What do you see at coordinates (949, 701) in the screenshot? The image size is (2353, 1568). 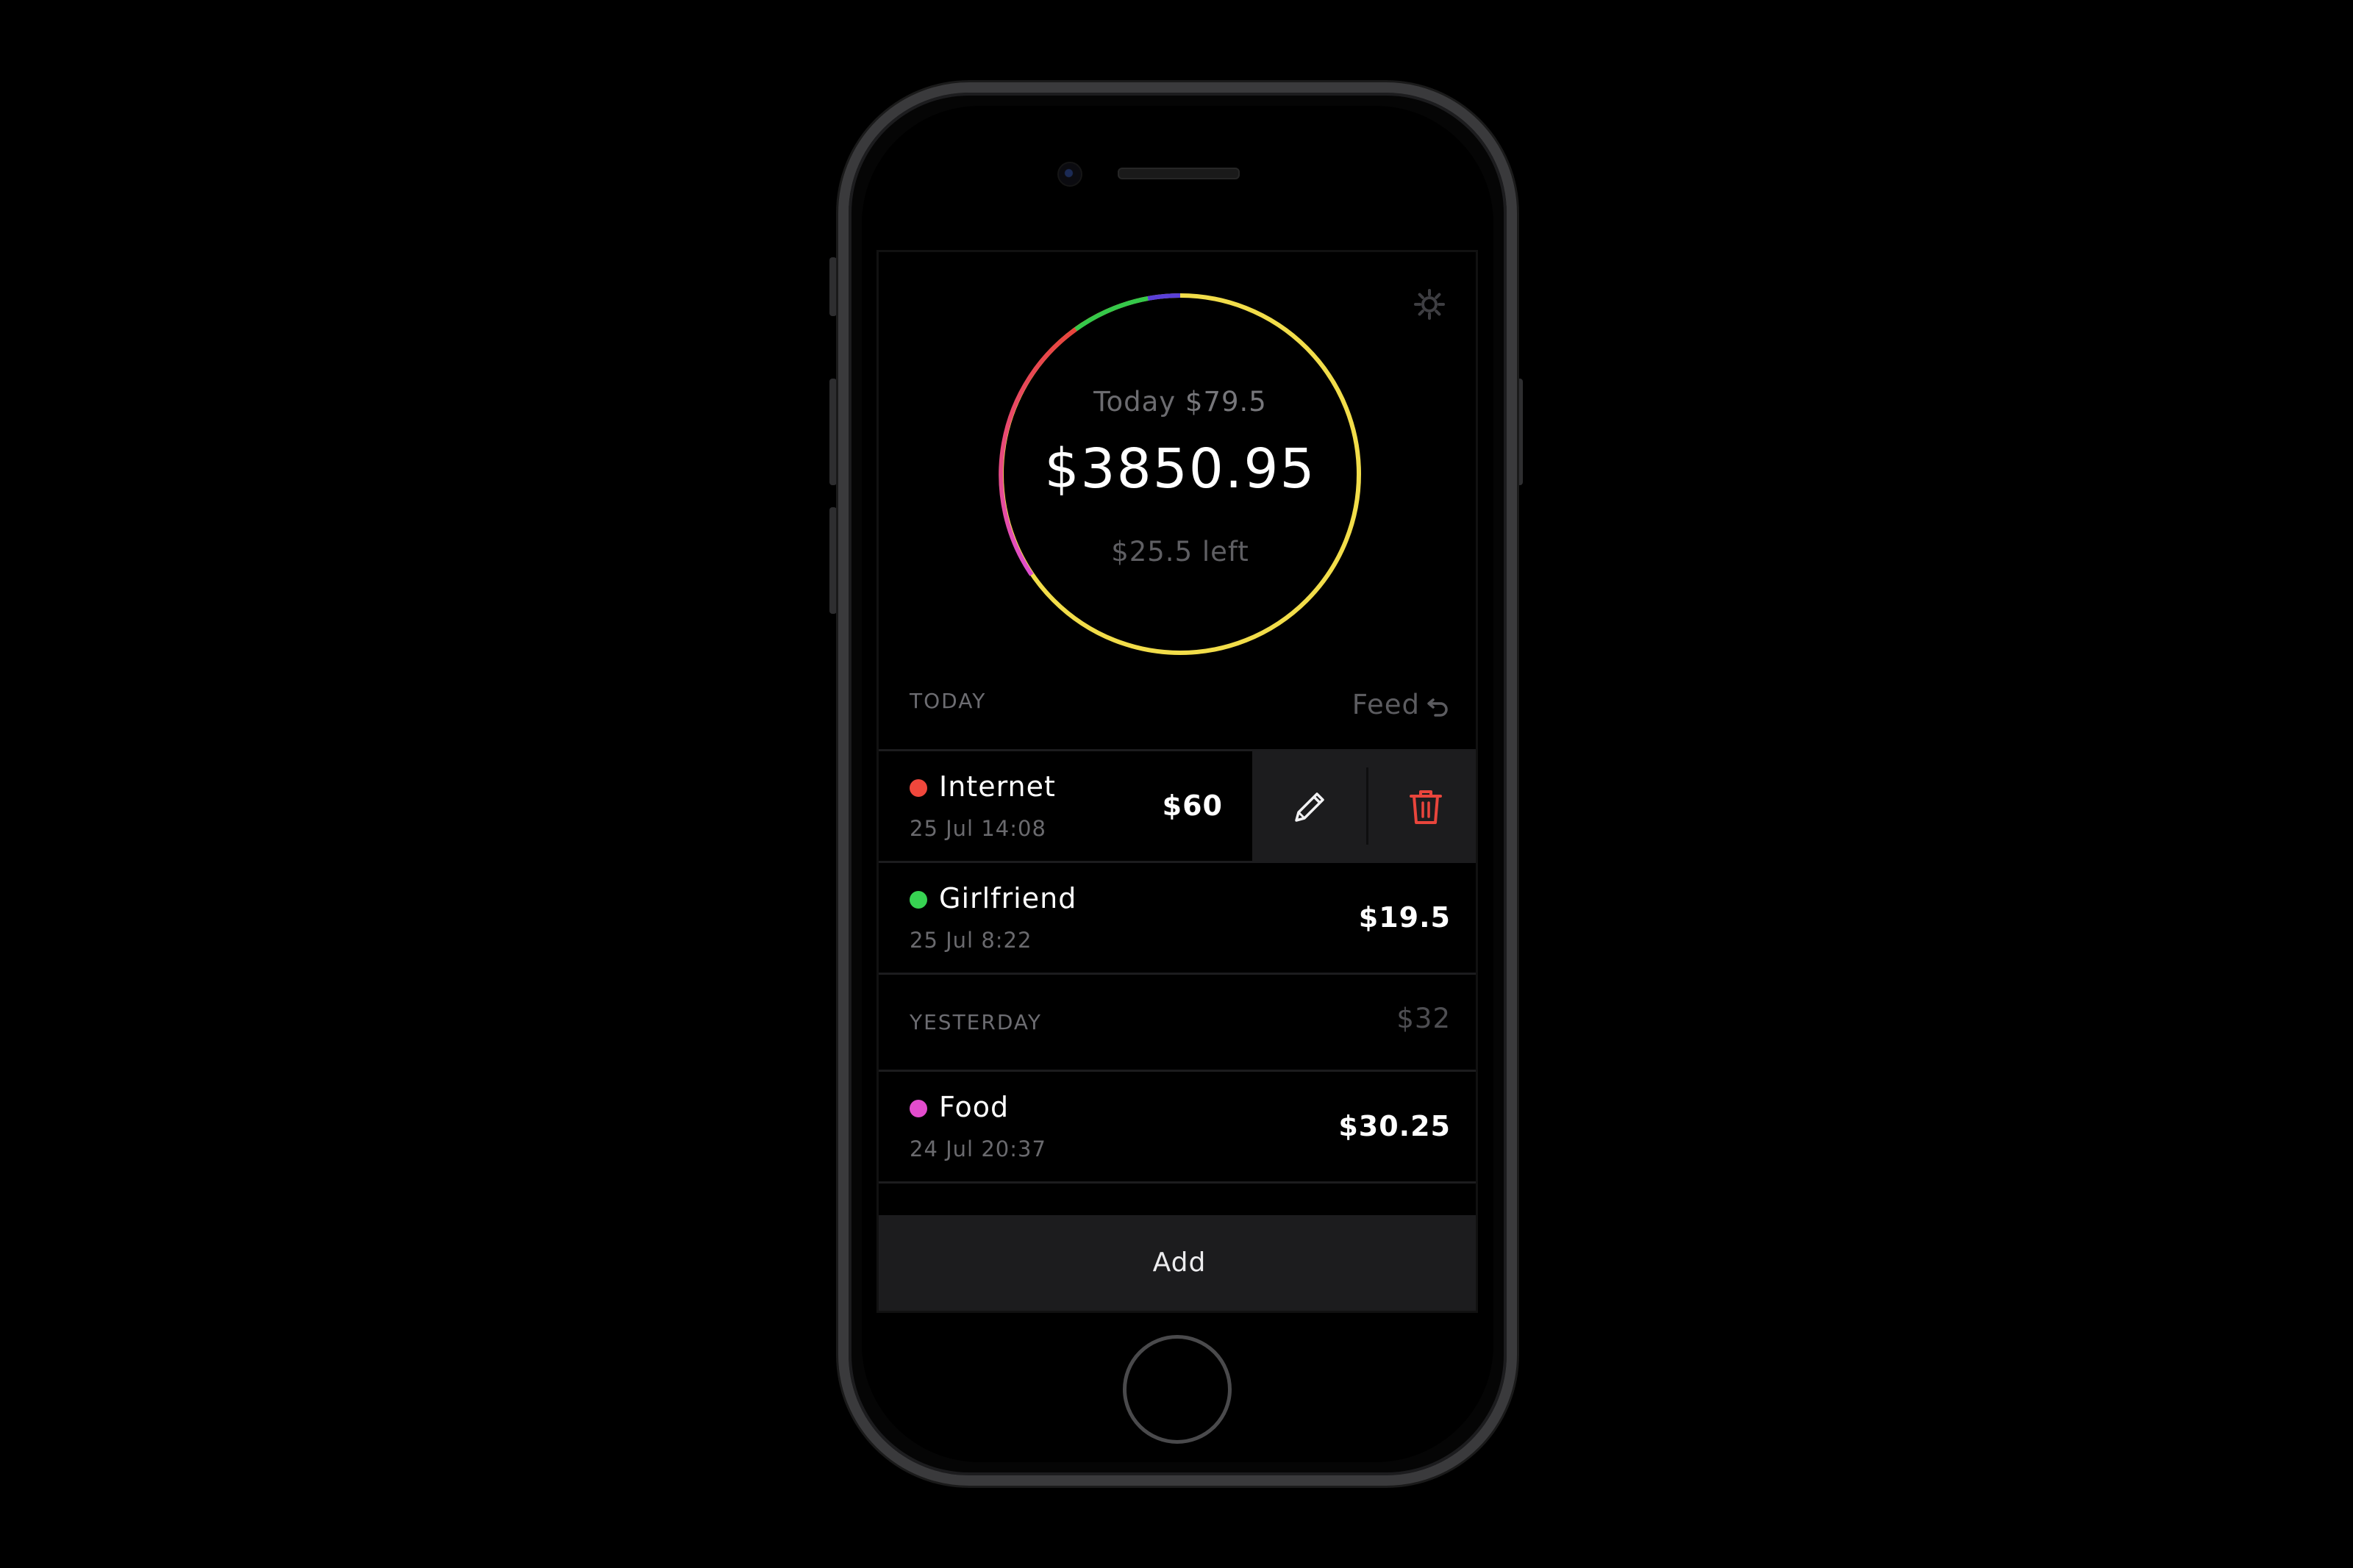 I see `section-label-today: TODAY` at bounding box center [949, 701].